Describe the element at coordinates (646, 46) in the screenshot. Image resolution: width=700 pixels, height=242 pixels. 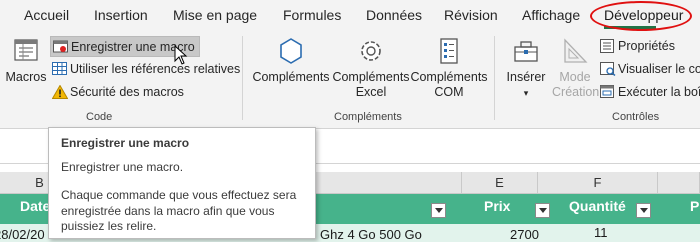
I see `properties-label: Propriétés` at that location.